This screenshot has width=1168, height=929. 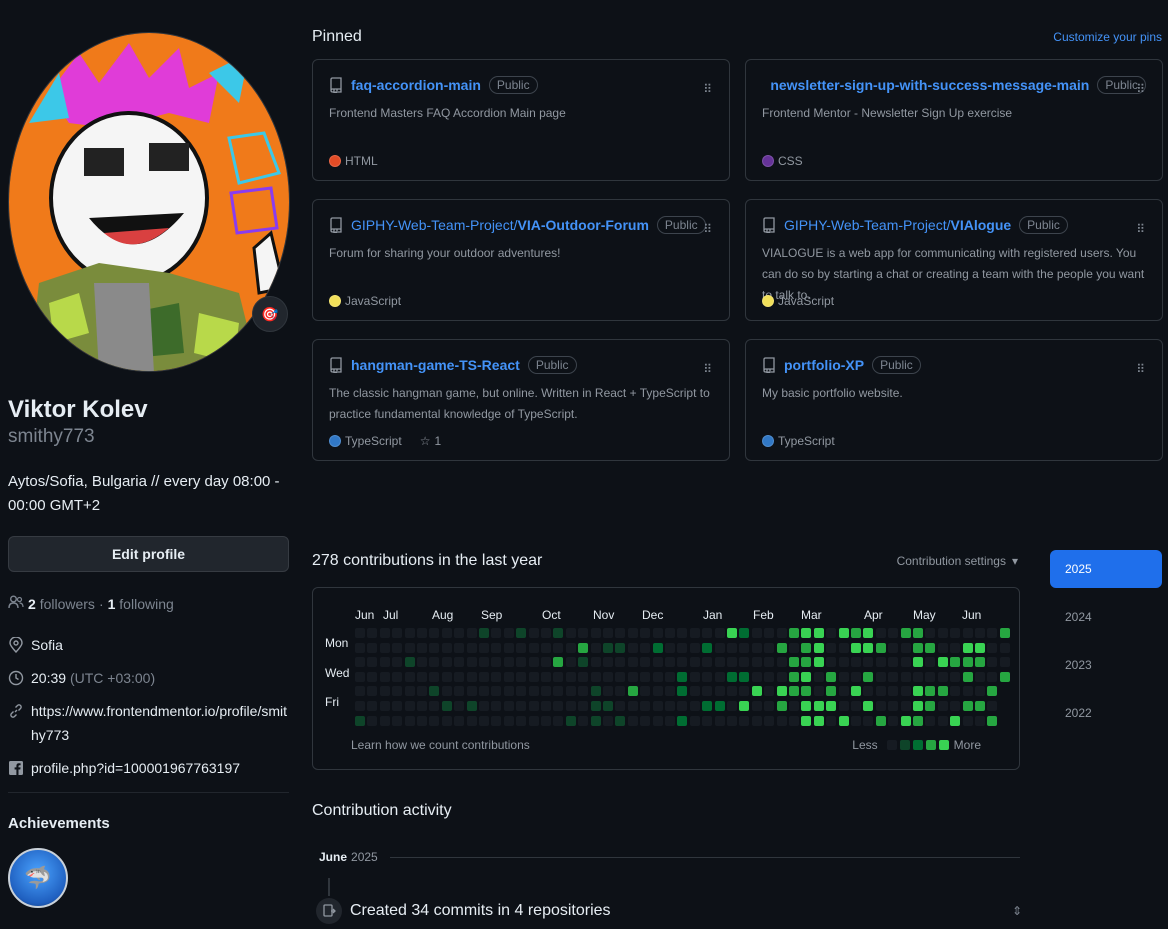 I want to click on drag-handle-icon: ⠿, so click(x=1140, y=229).